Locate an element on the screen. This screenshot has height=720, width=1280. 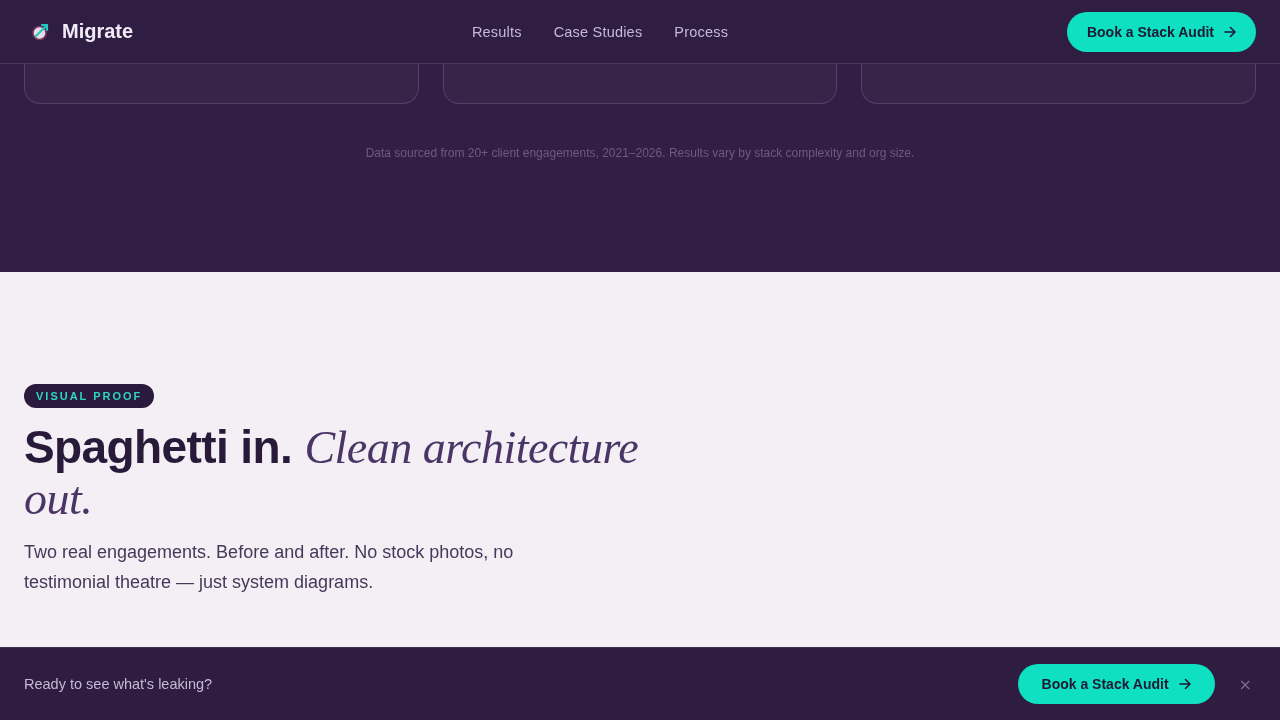
circle-arrow-icon is located at coordinates (40, 31).